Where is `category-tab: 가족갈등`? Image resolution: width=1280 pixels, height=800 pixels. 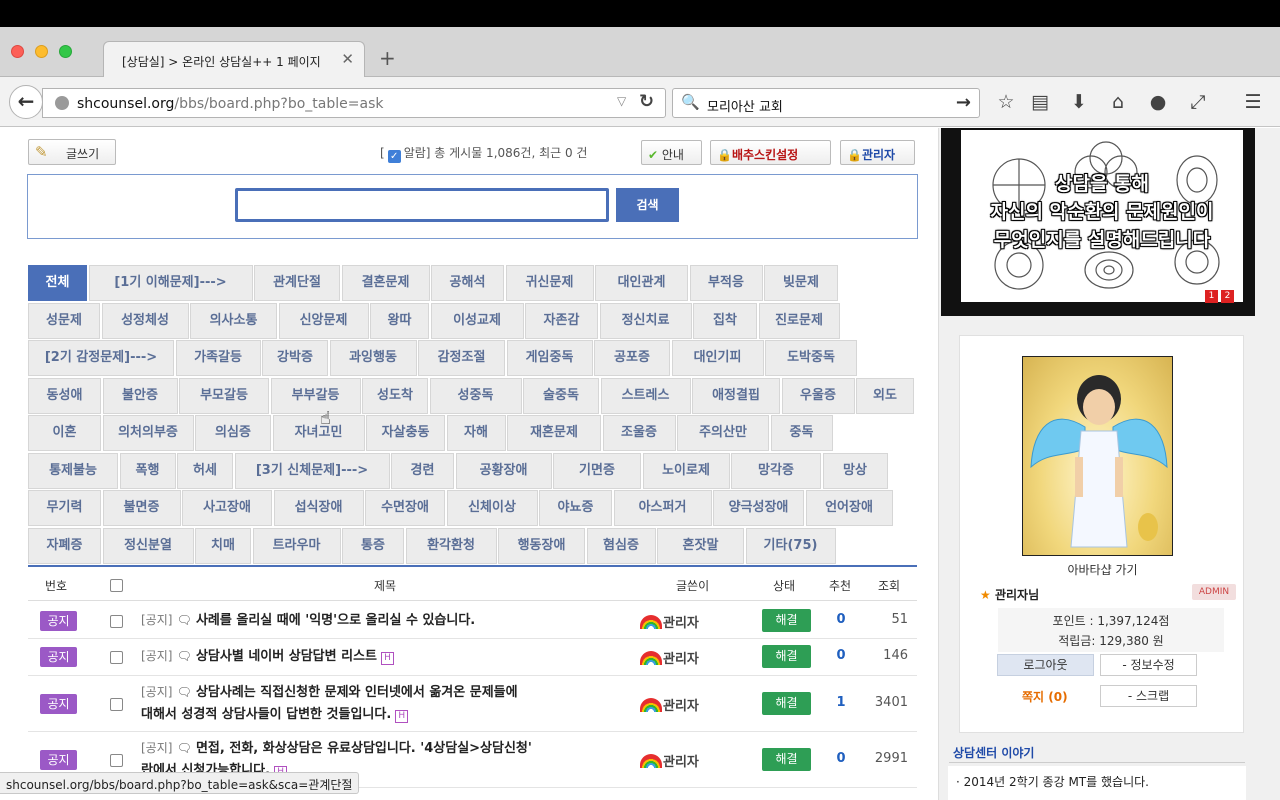 category-tab: 가족갈등 is located at coordinates (218, 358).